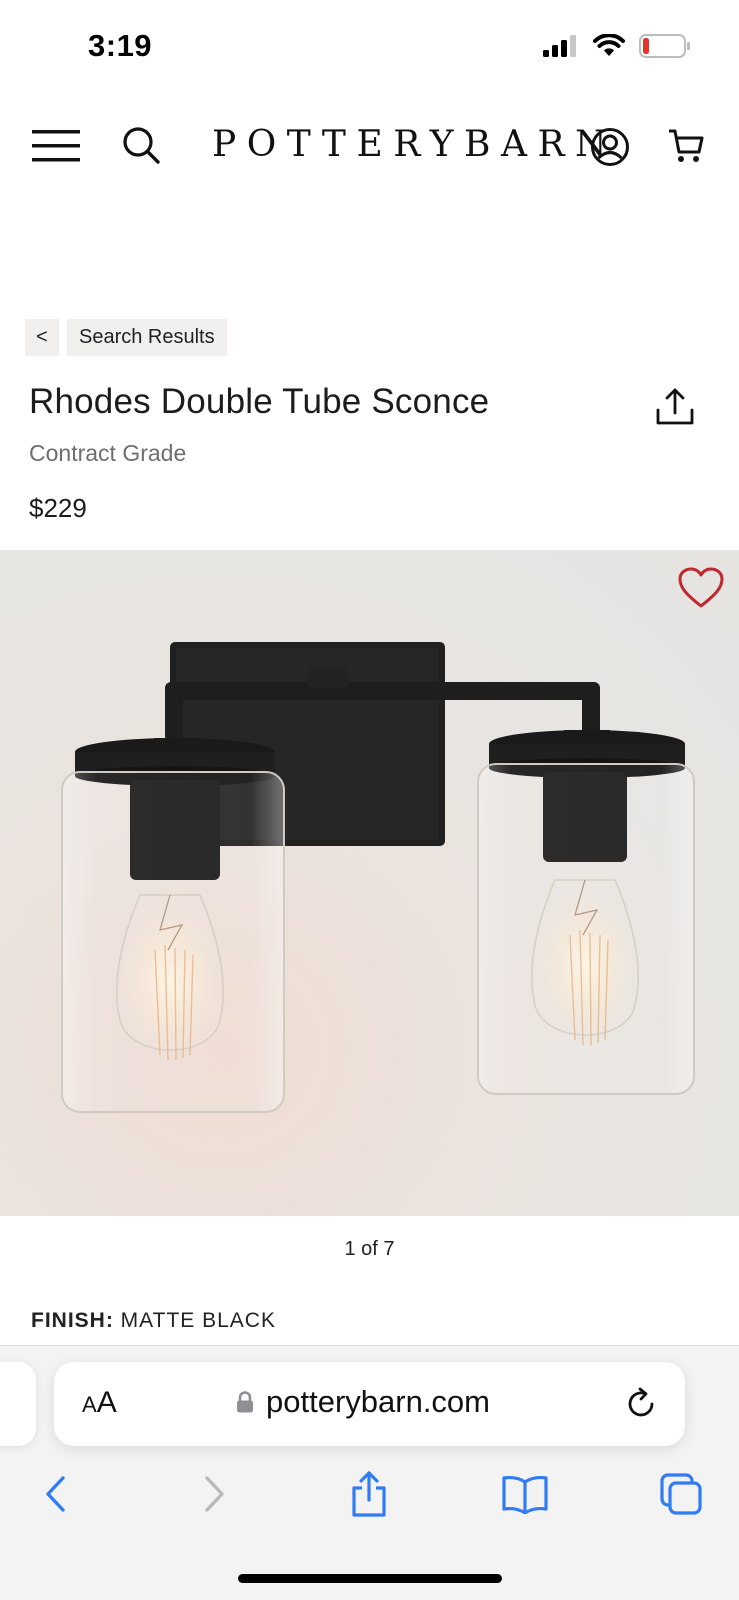 Image resolution: width=739 pixels, height=1600 pixels. Describe the element at coordinates (106, 1402) in the screenshot. I see `text-size-large-a: A` at that location.